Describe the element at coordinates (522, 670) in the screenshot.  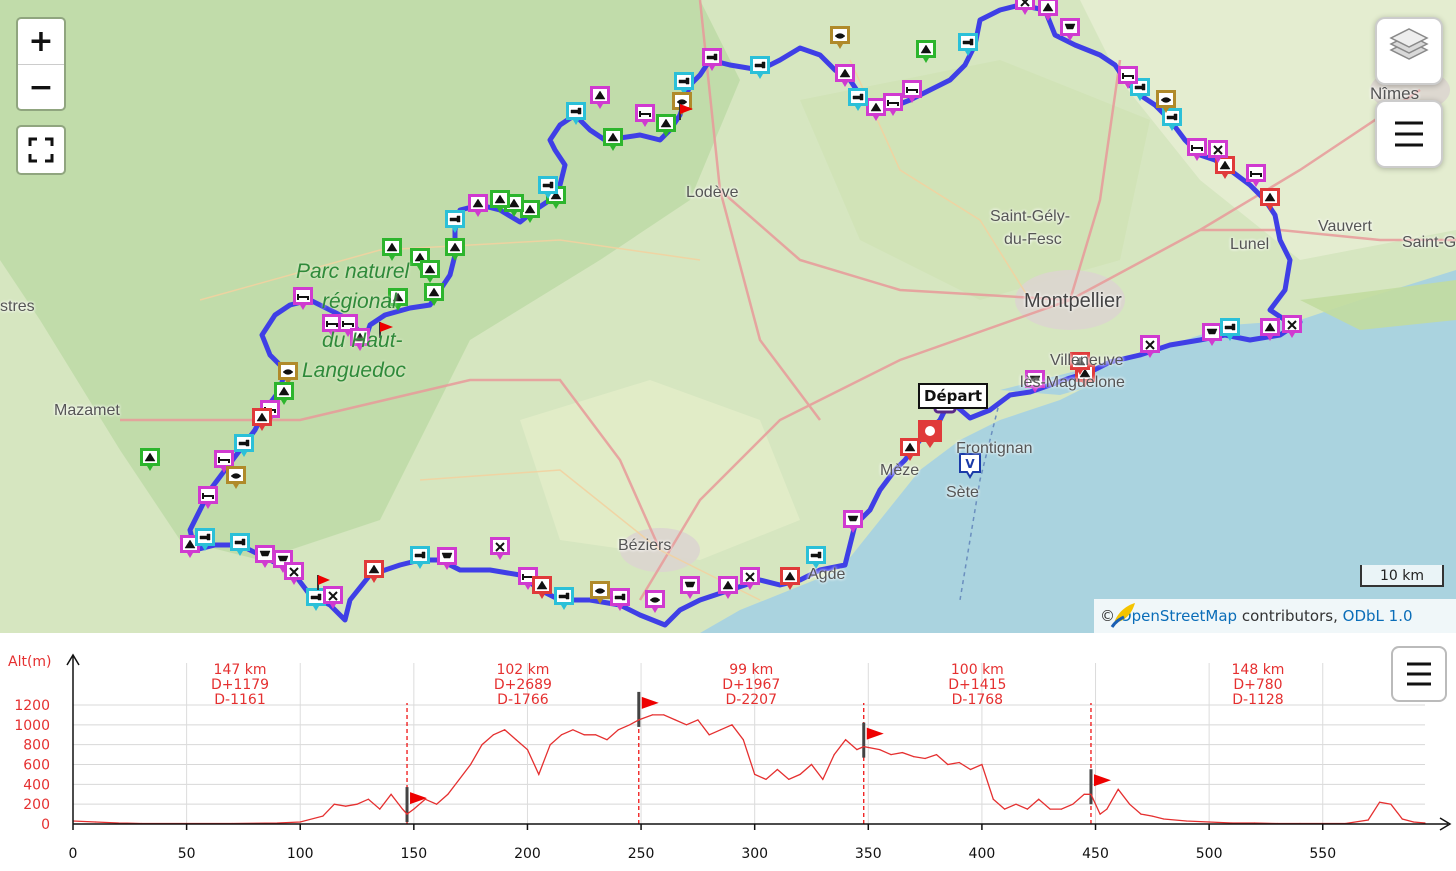
I see `stage-stat-distance: 102 km` at that location.